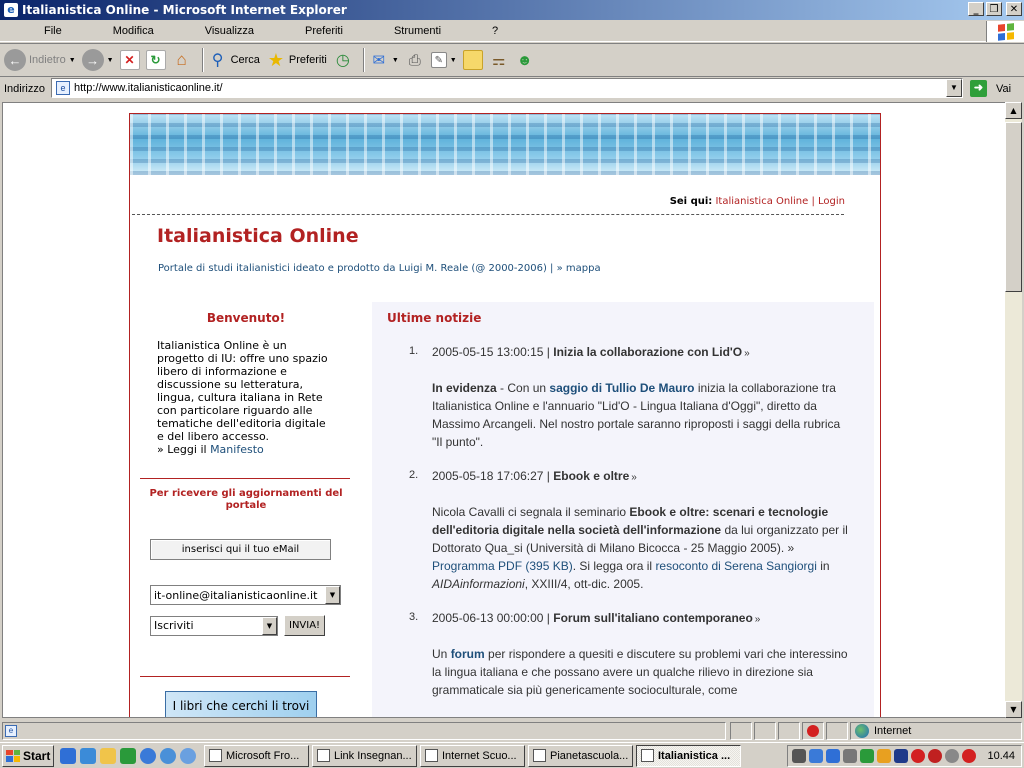 The width and height of the screenshot is (1024, 768). What do you see at coordinates (478, 584) in the screenshot?
I see `journal-title: AIDAinformazioni` at bounding box center [478, 584].